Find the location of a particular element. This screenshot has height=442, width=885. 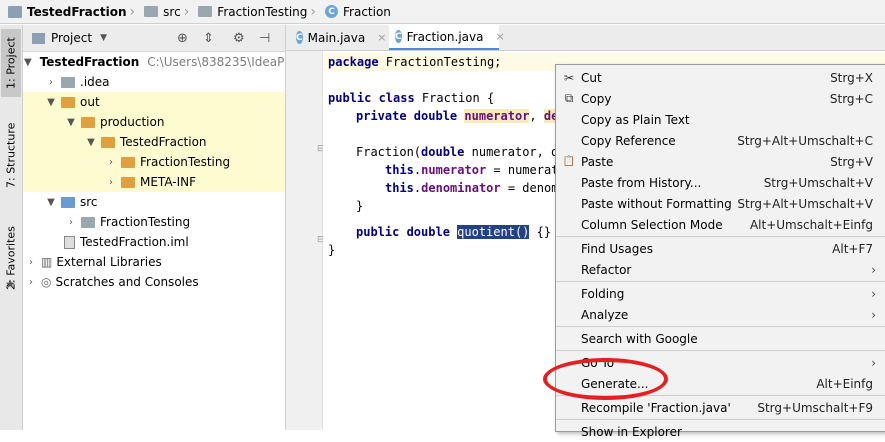

collapse-all-icon: ⇕ is located at coordinates (208, 38).